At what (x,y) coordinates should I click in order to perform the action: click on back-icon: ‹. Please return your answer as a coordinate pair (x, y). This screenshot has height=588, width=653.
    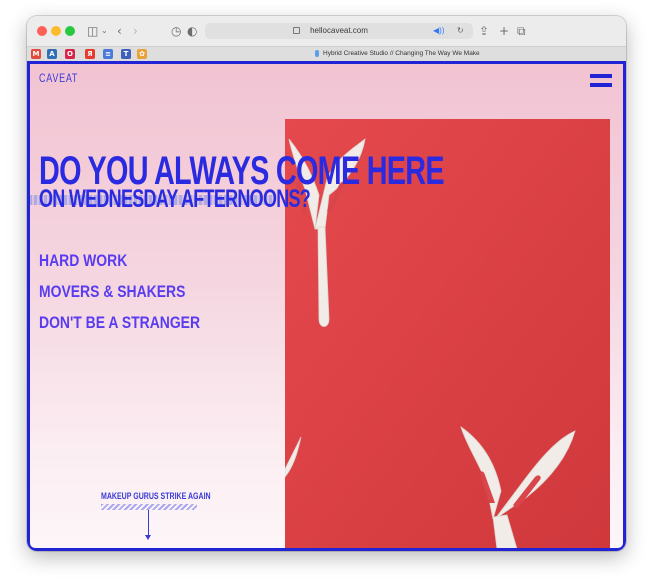
    Looking at the image, I should click on (119, 31).